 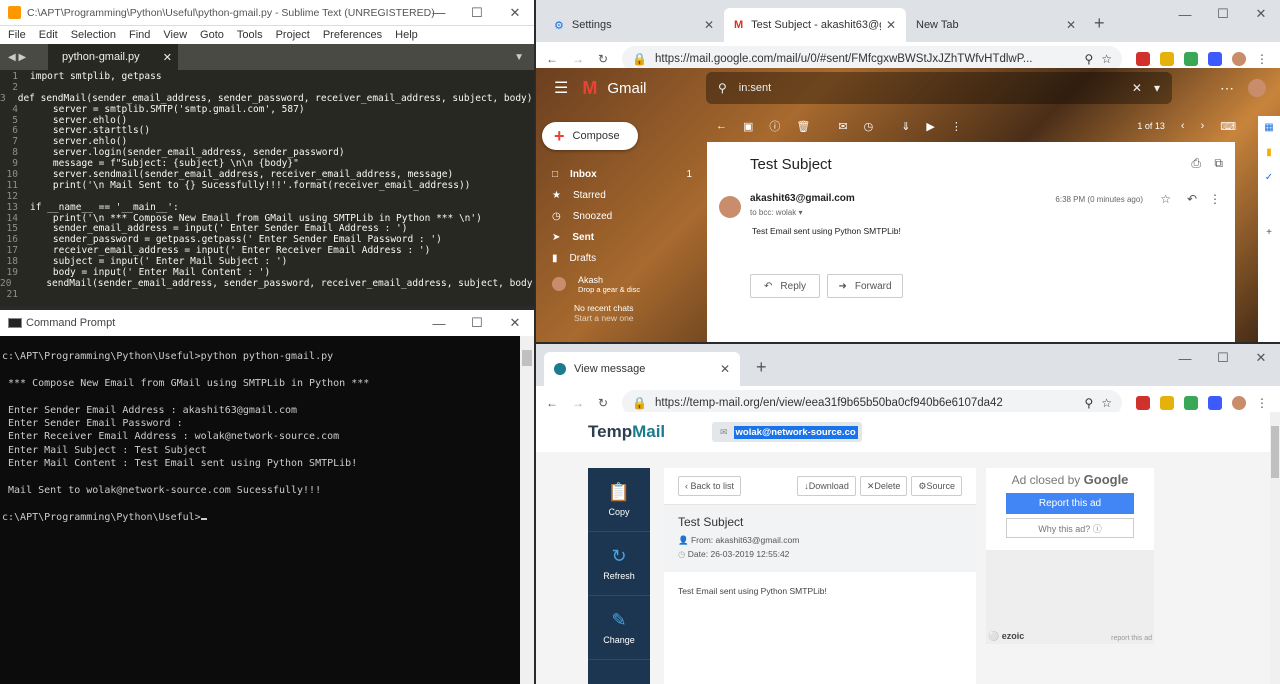 What do you see at coordinates (48, 35) in the screenshot?
I see `menu-edit: Edit` at bounding box center [48, 35].